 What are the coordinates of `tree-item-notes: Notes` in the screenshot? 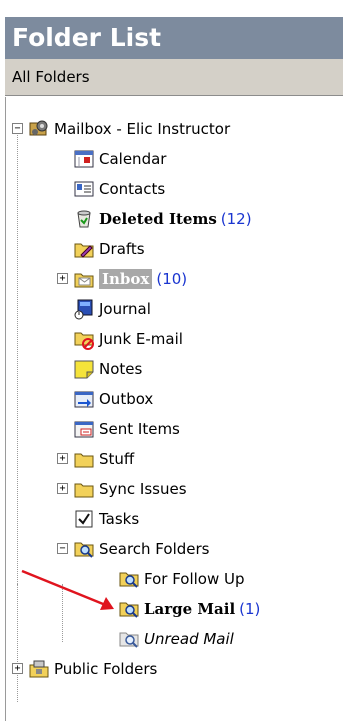 It's located at (107, 369).